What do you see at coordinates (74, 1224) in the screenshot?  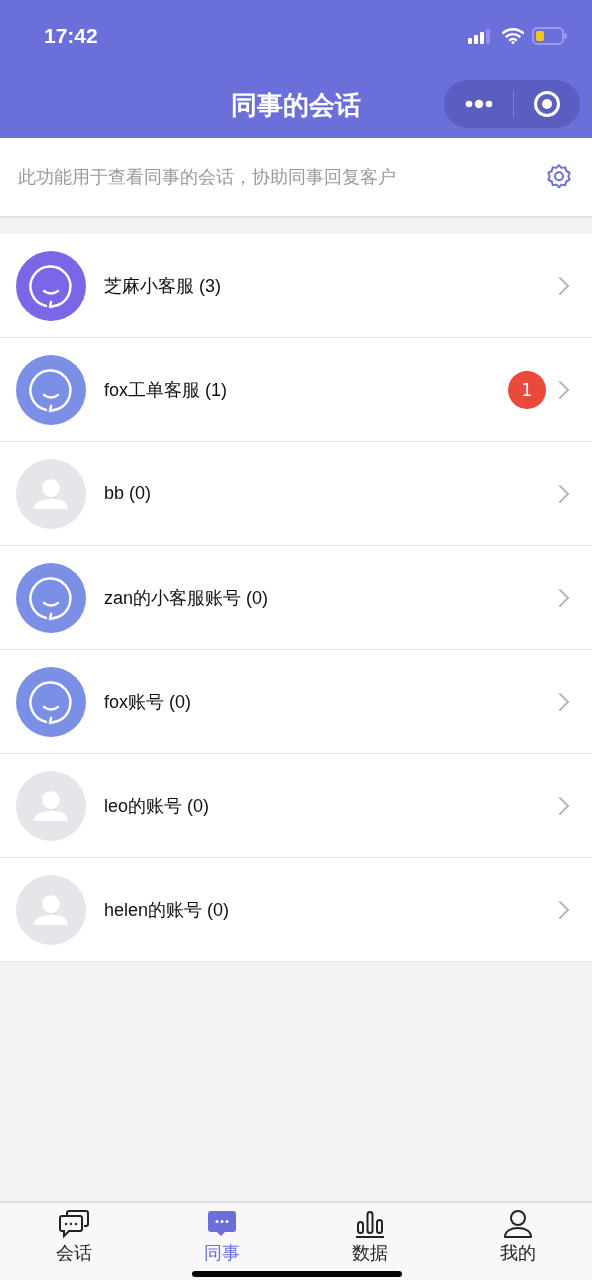 I see `chat-bubbles-icon` at bounding box center [74, 1224].